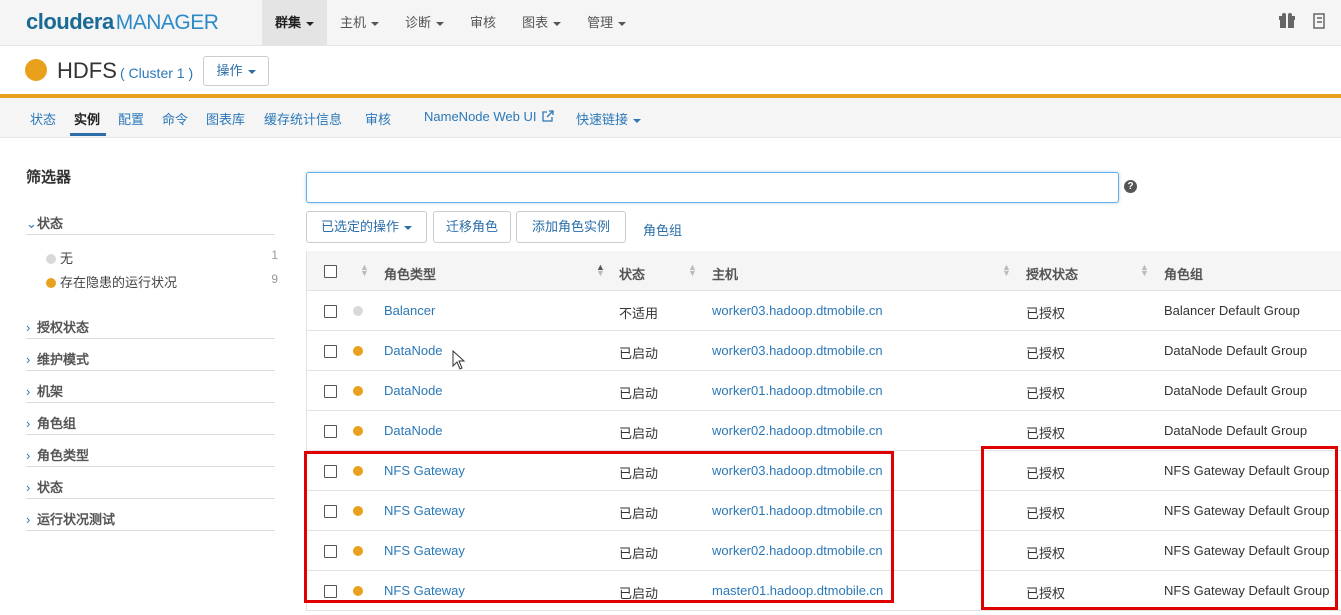 This screenshot has height=615, width=1341. What do you see at coordinates (483, 23) in the screenshot?
I see `nav-item-audits: 审核` at bounding box center [483, 23].